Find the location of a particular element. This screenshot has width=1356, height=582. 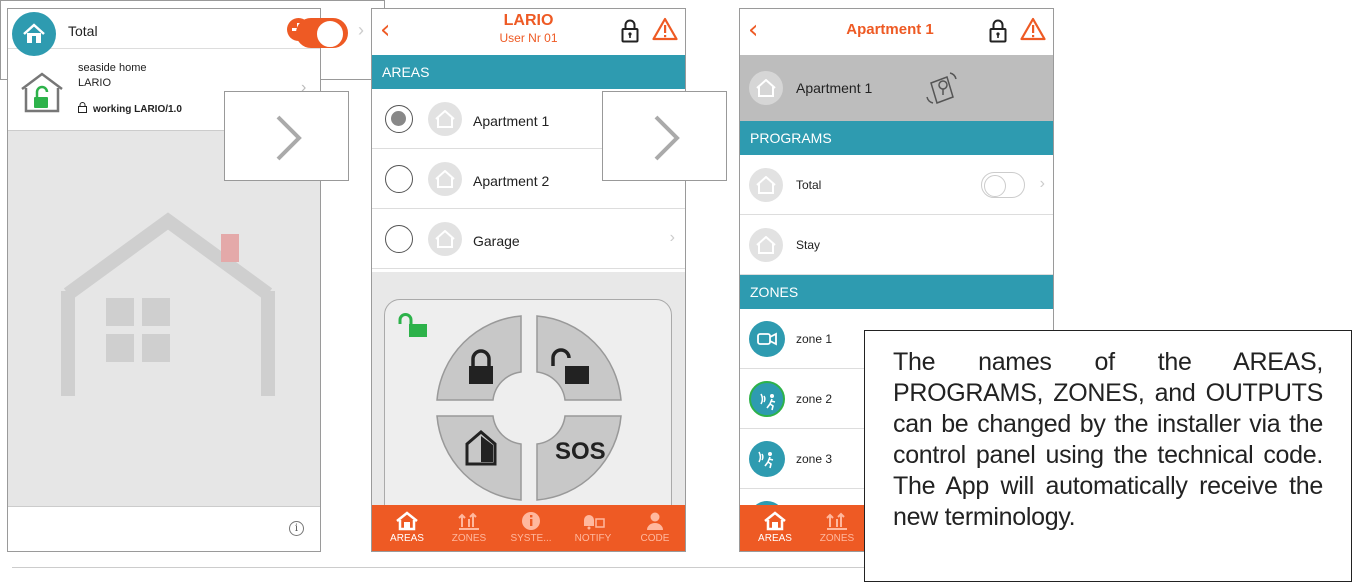

program-toggle is located at coordinates (1003, 185).